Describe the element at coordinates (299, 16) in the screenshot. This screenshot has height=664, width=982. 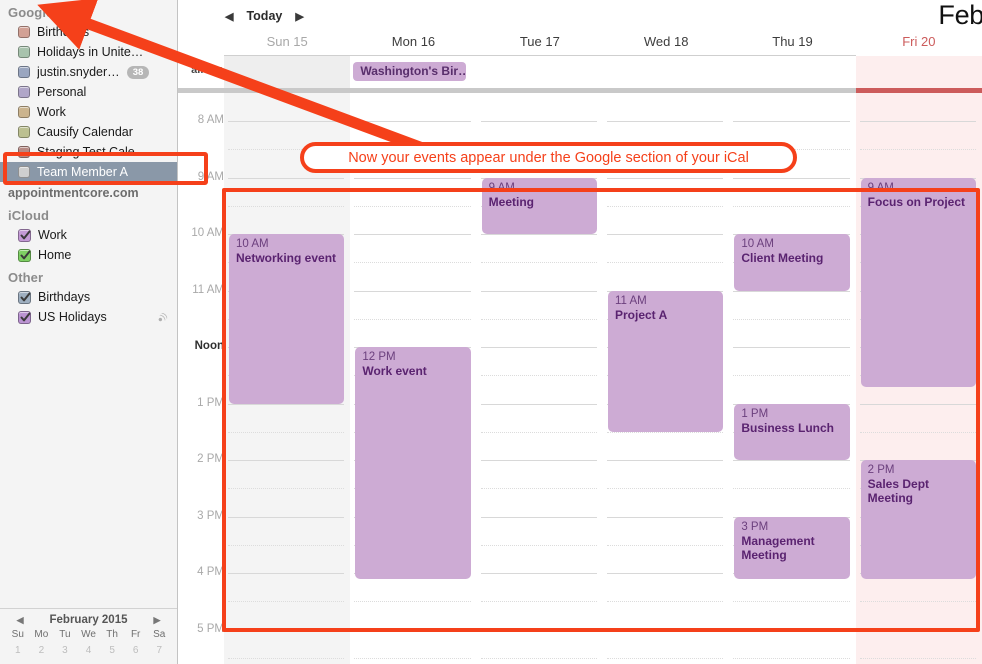
I see `triangle-right-icon: ▶` at that location.